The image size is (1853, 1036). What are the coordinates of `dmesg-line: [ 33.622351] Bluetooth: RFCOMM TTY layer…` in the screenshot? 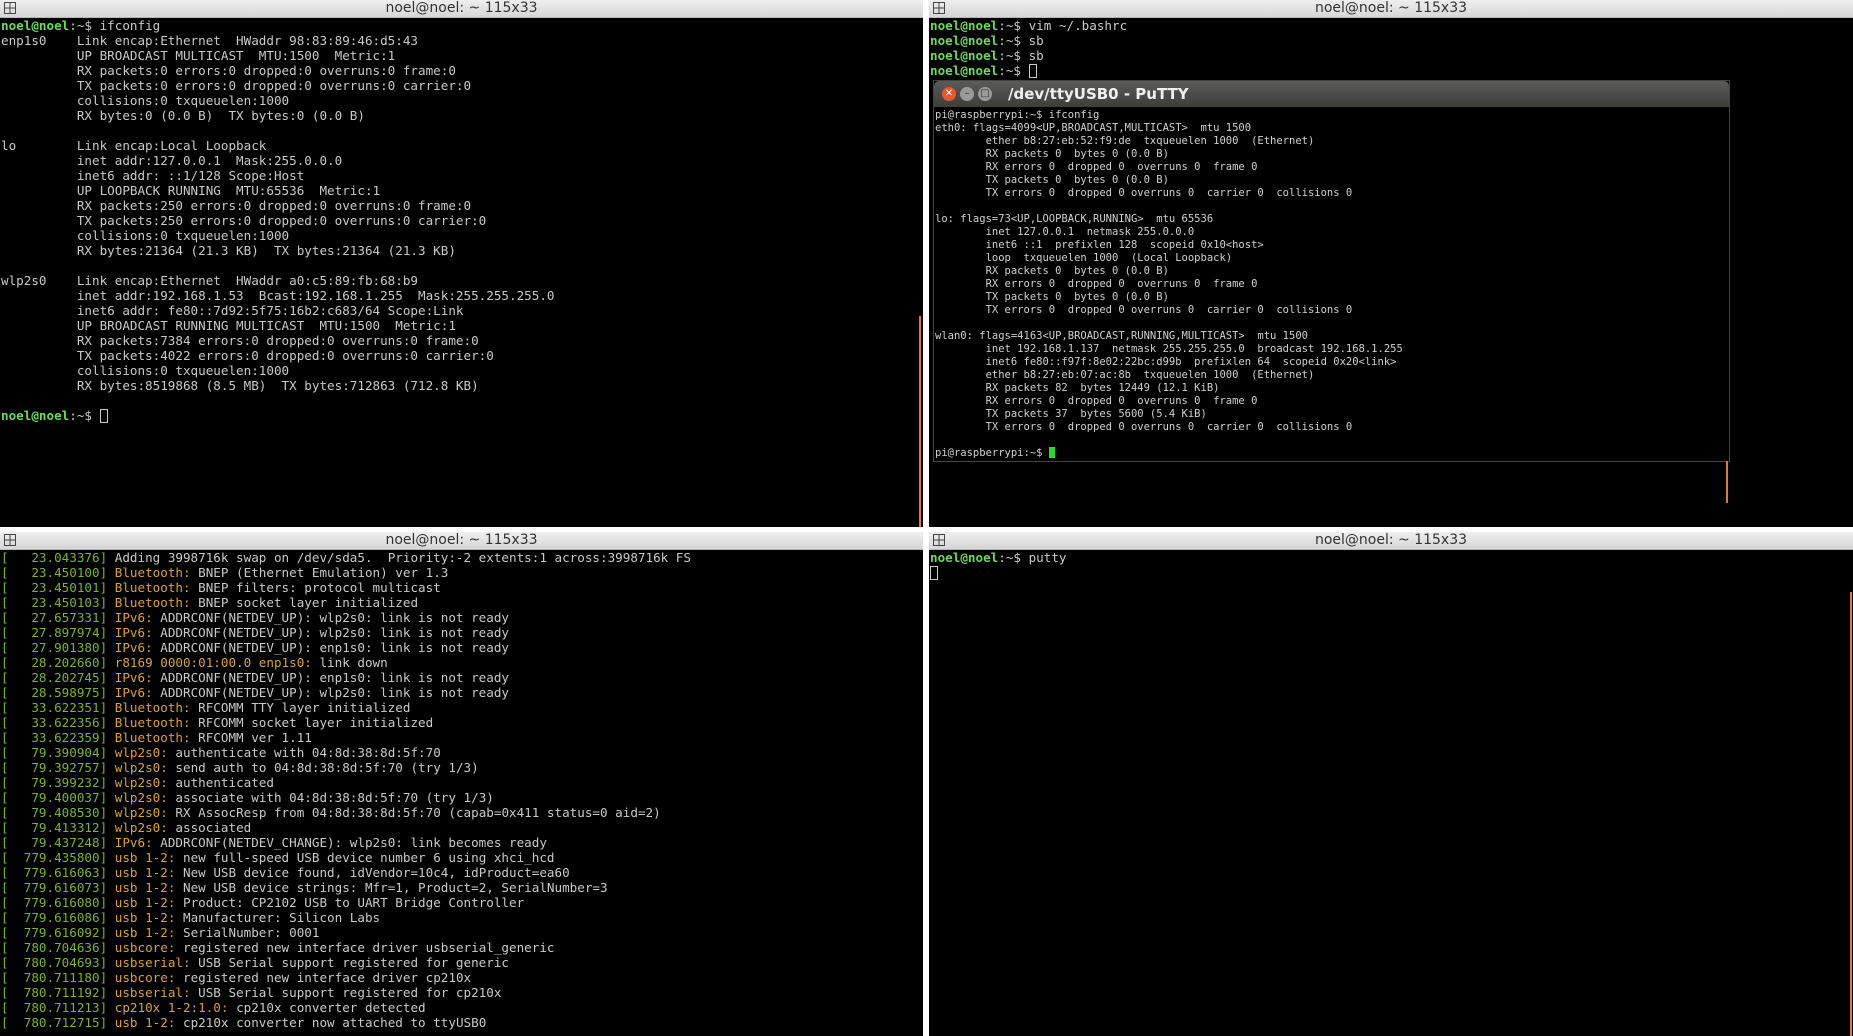 It's located at (462, 707).